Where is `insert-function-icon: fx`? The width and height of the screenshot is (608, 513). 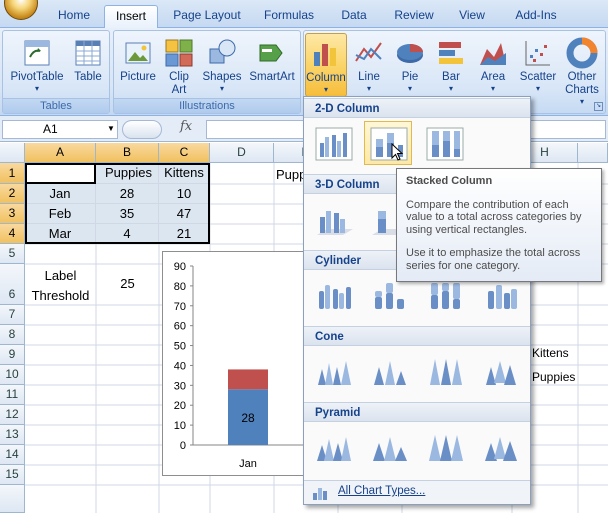
insert-function-icon: fx is located at coordinates (186, 126).